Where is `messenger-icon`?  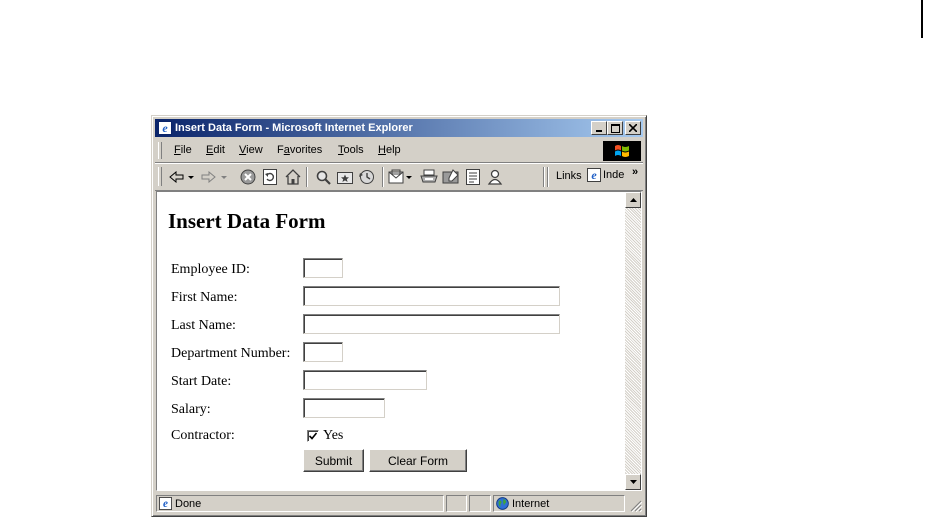
messenger-icon is located at coordinates (495, 177).